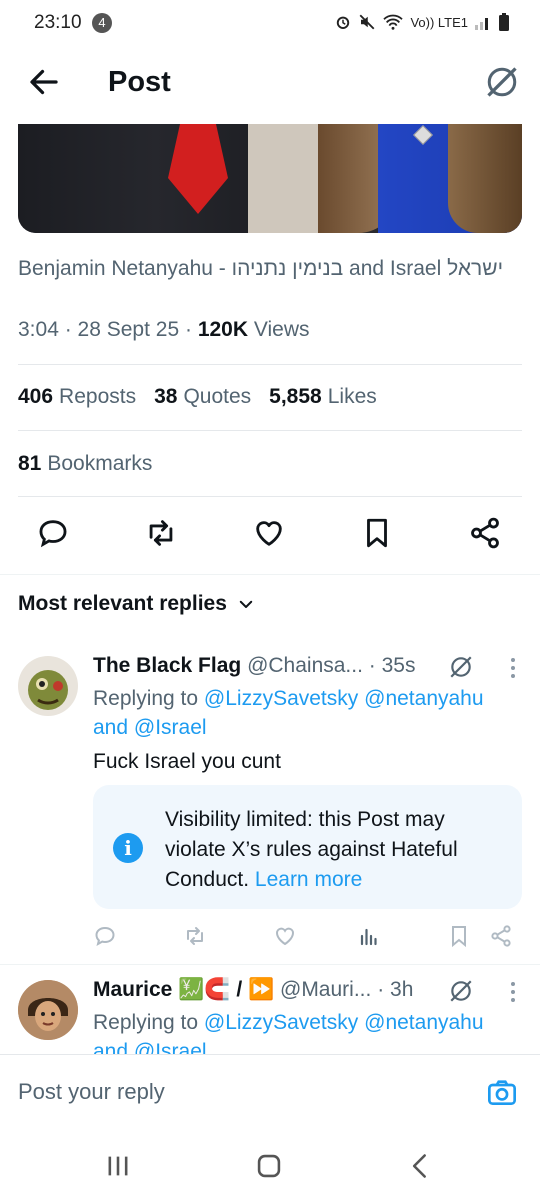 This screenshot has height=1200, width=540. I want to click on quotes-stat: 38 Quotes, so click(202, 397).